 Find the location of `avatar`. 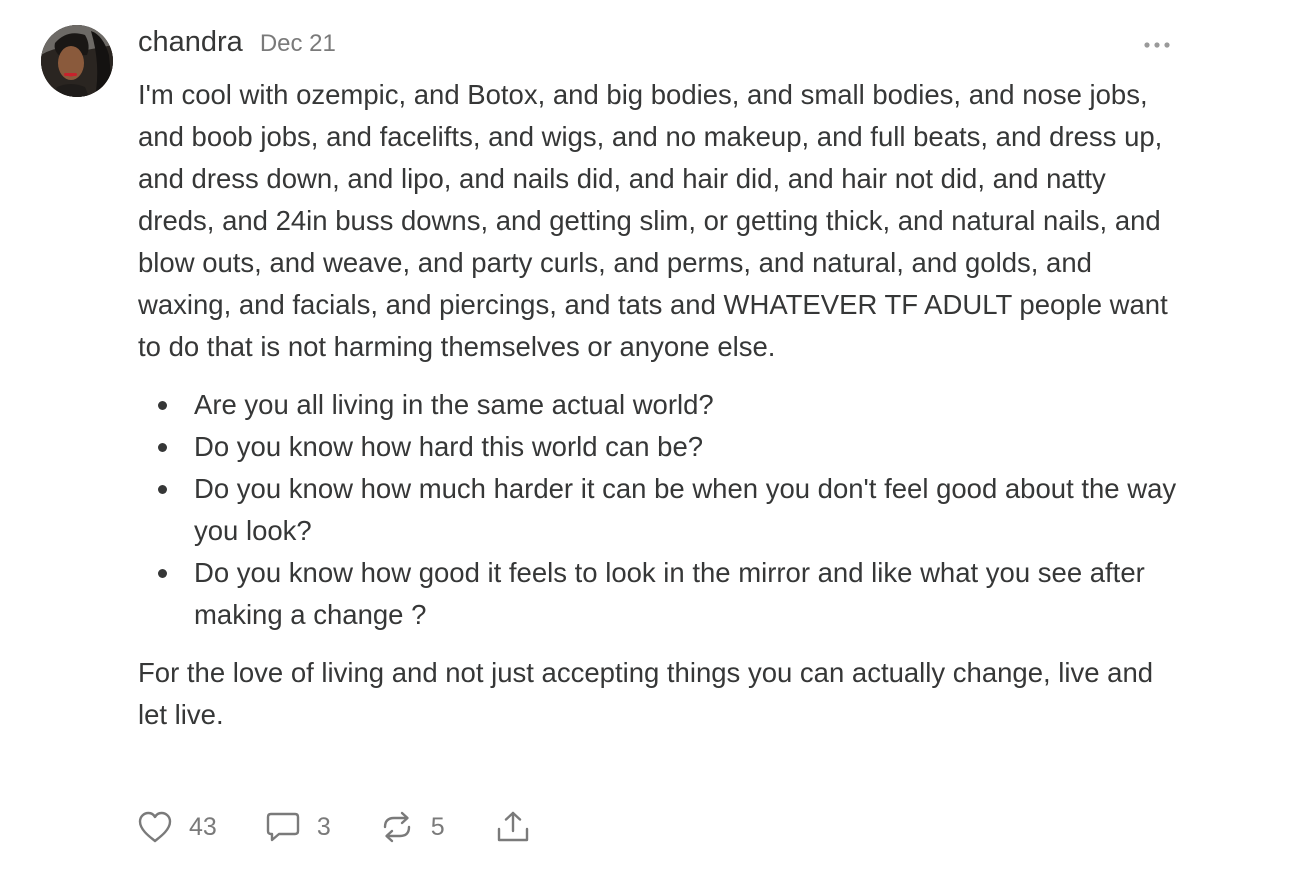

avatar is located at coordinates (77, 61).